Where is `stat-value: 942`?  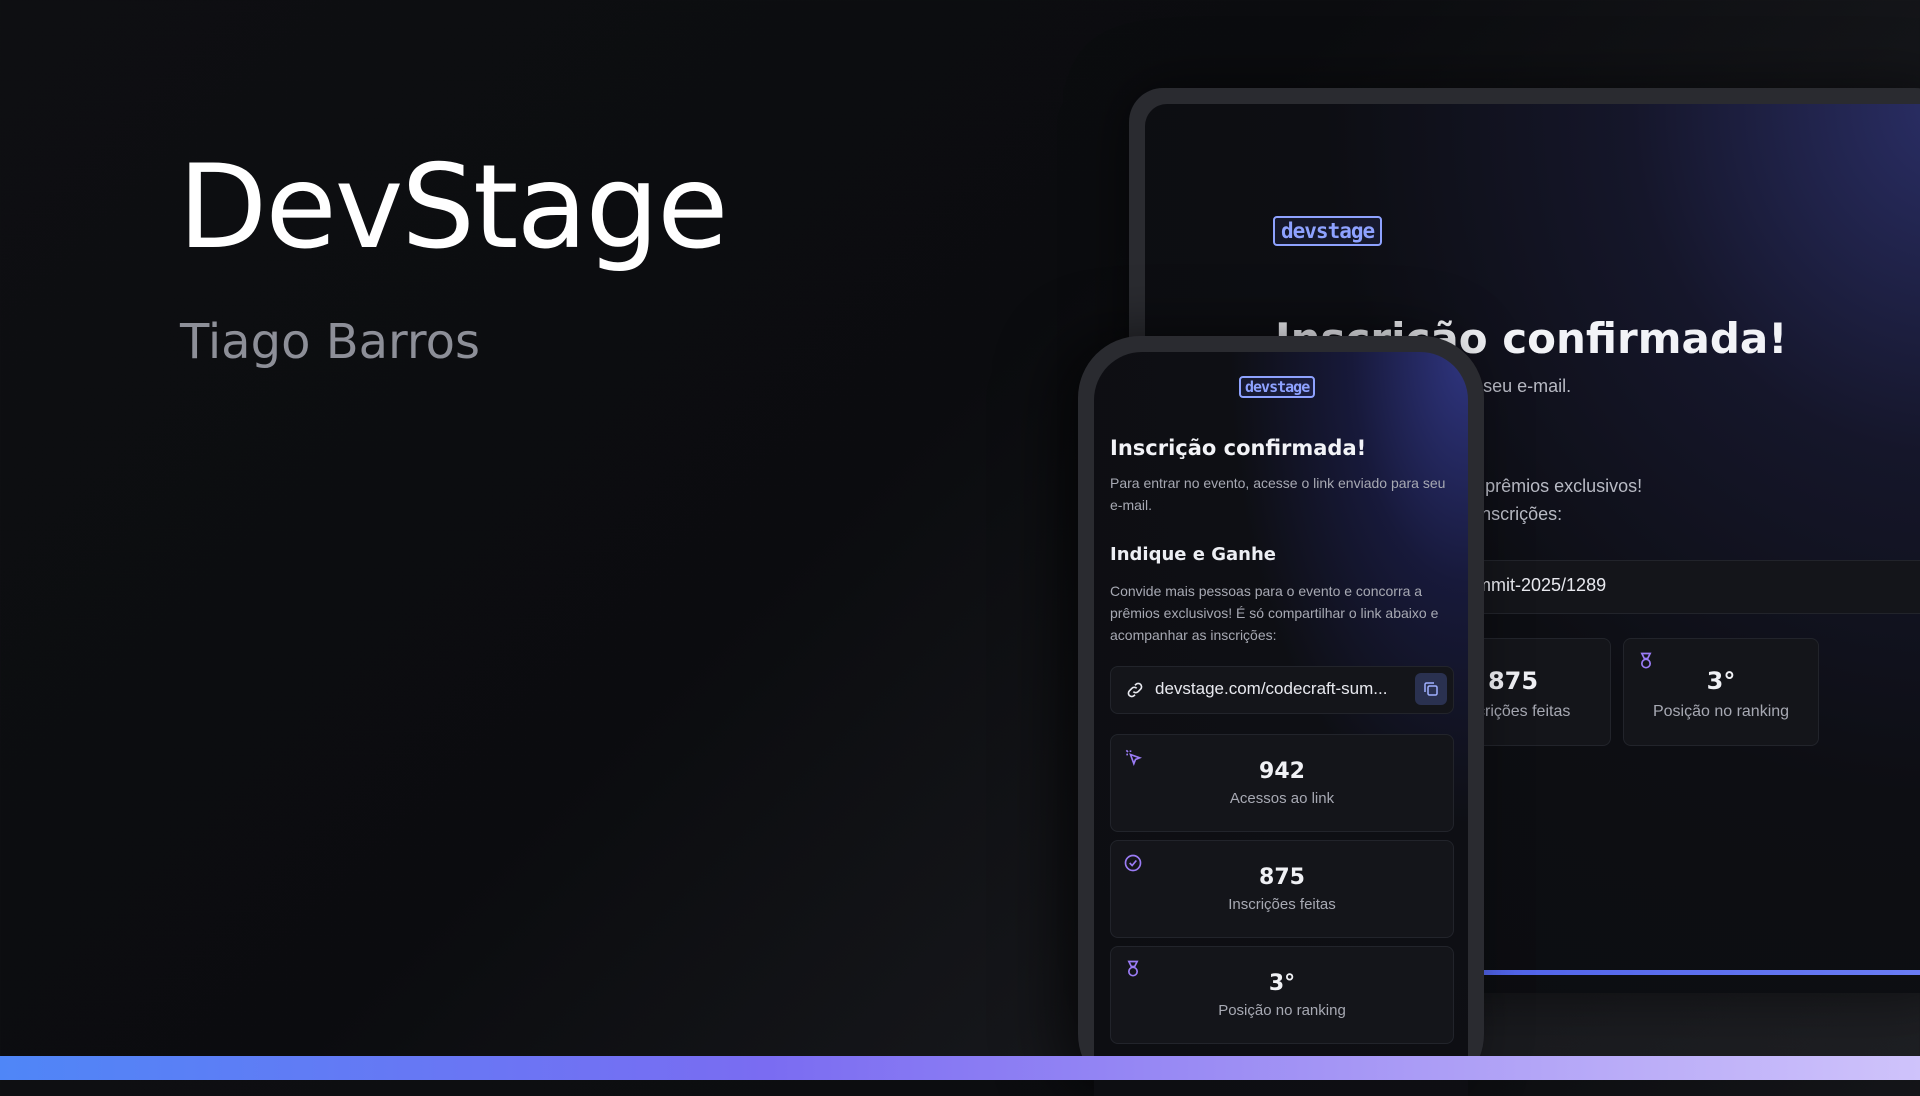 stat-value: 942 is located at coordinates (1282, 771).